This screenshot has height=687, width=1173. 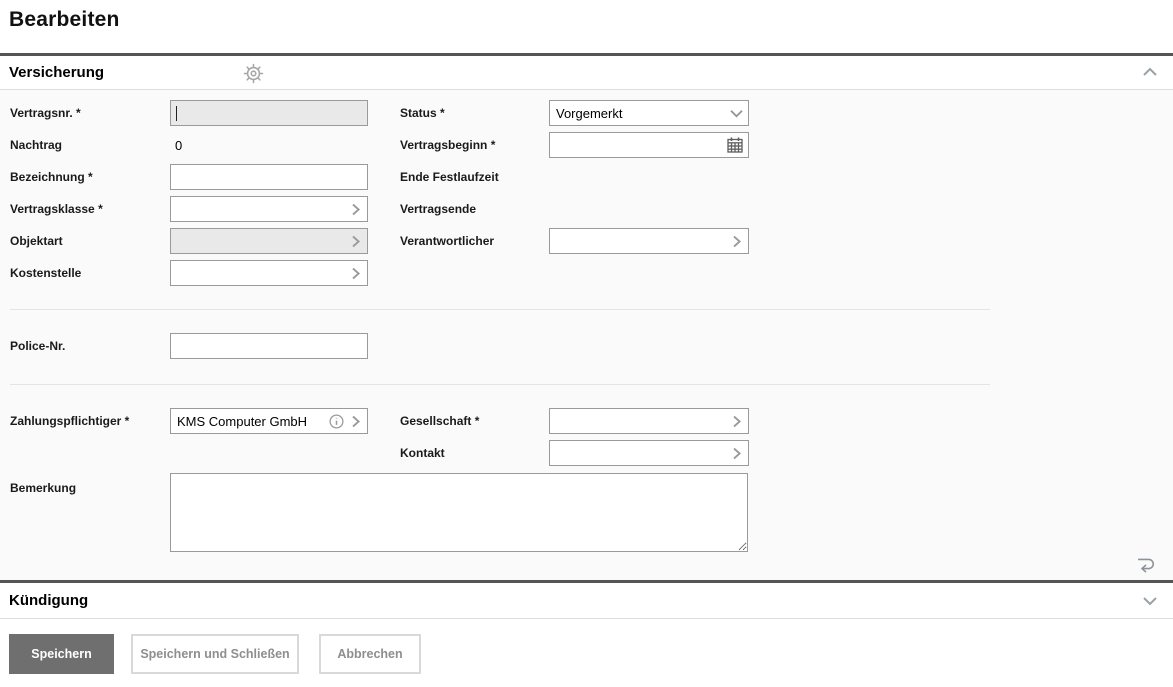 I want to click on status-label: Status *, so click(x=422, y=113).